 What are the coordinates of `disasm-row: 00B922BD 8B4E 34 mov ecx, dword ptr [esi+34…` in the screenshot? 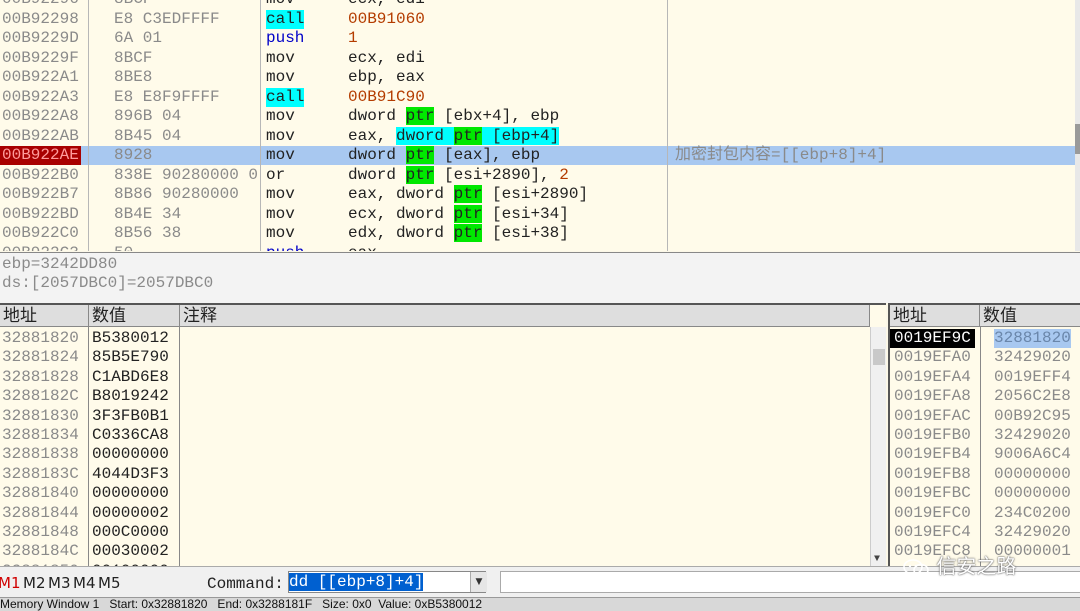 It's located at (537, 214).